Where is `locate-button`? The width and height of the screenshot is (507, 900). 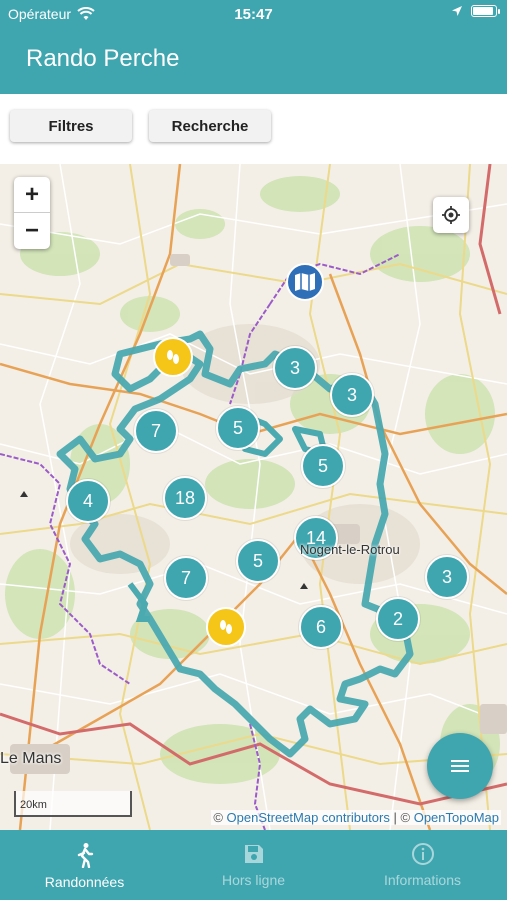 locate-button is located at coordinates (451, 215).